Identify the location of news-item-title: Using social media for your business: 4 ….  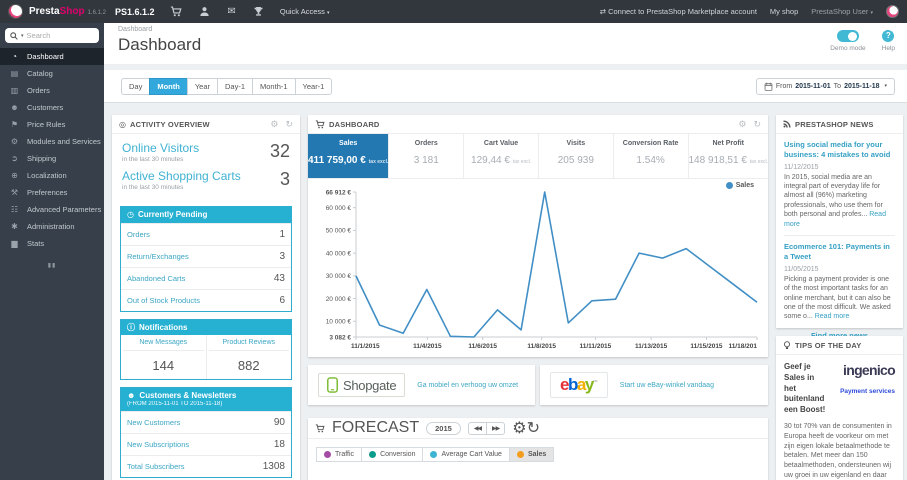
(839, 150).